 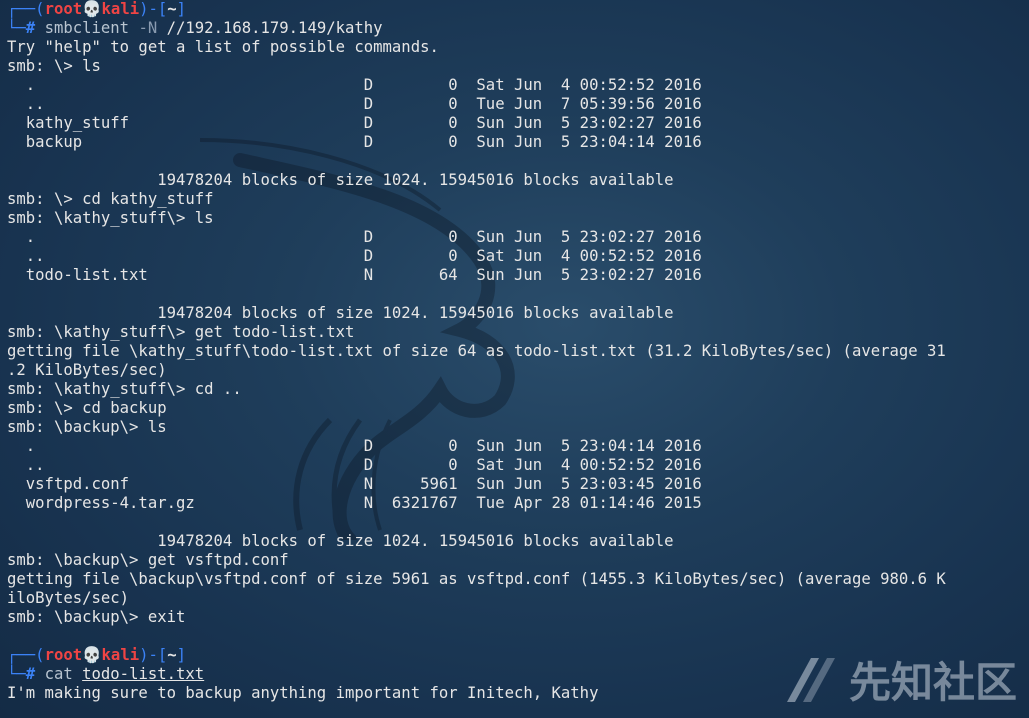 I want to click on prompt-dir: ~, so click(x=172, y=9).